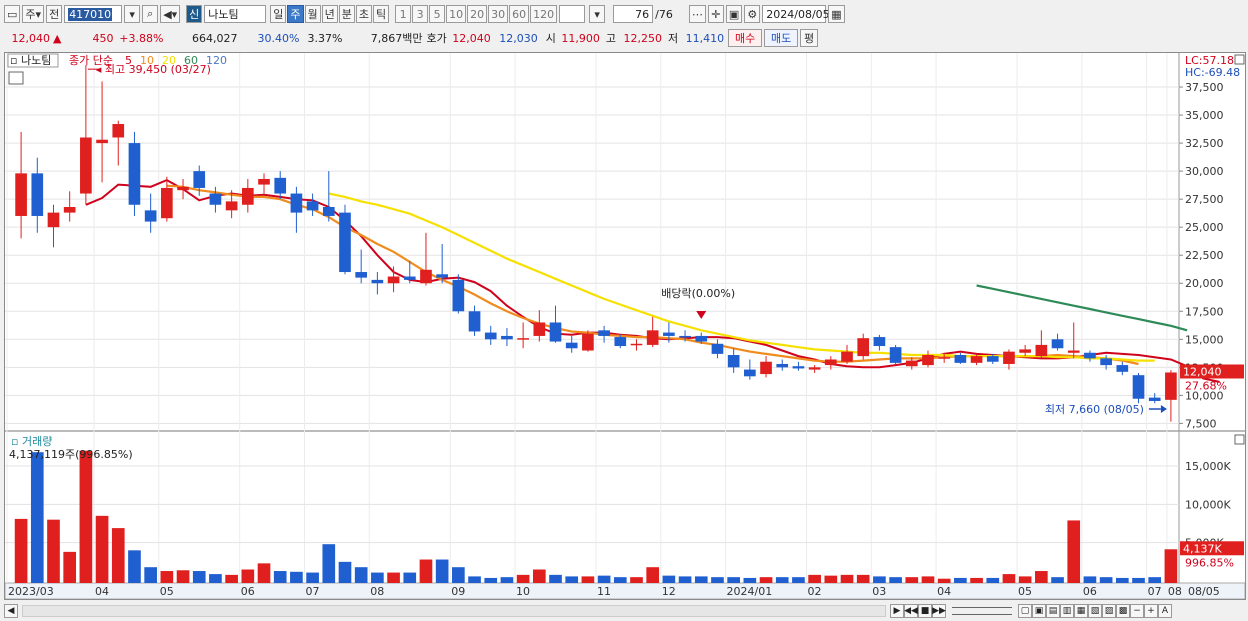 The height and width of the screenshot is (621, 1248). I want to click on eval-button: 평, so click(809, 38).